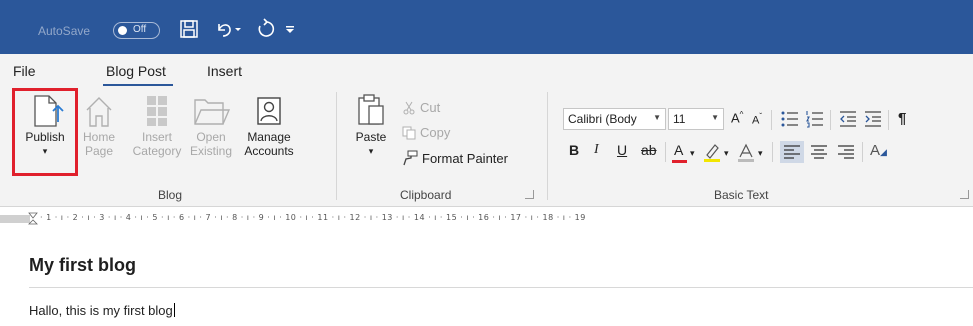 This screenshot has height=326, width=973. I want to click on group-label-basic-text: Basic Text, so click(741, 195).